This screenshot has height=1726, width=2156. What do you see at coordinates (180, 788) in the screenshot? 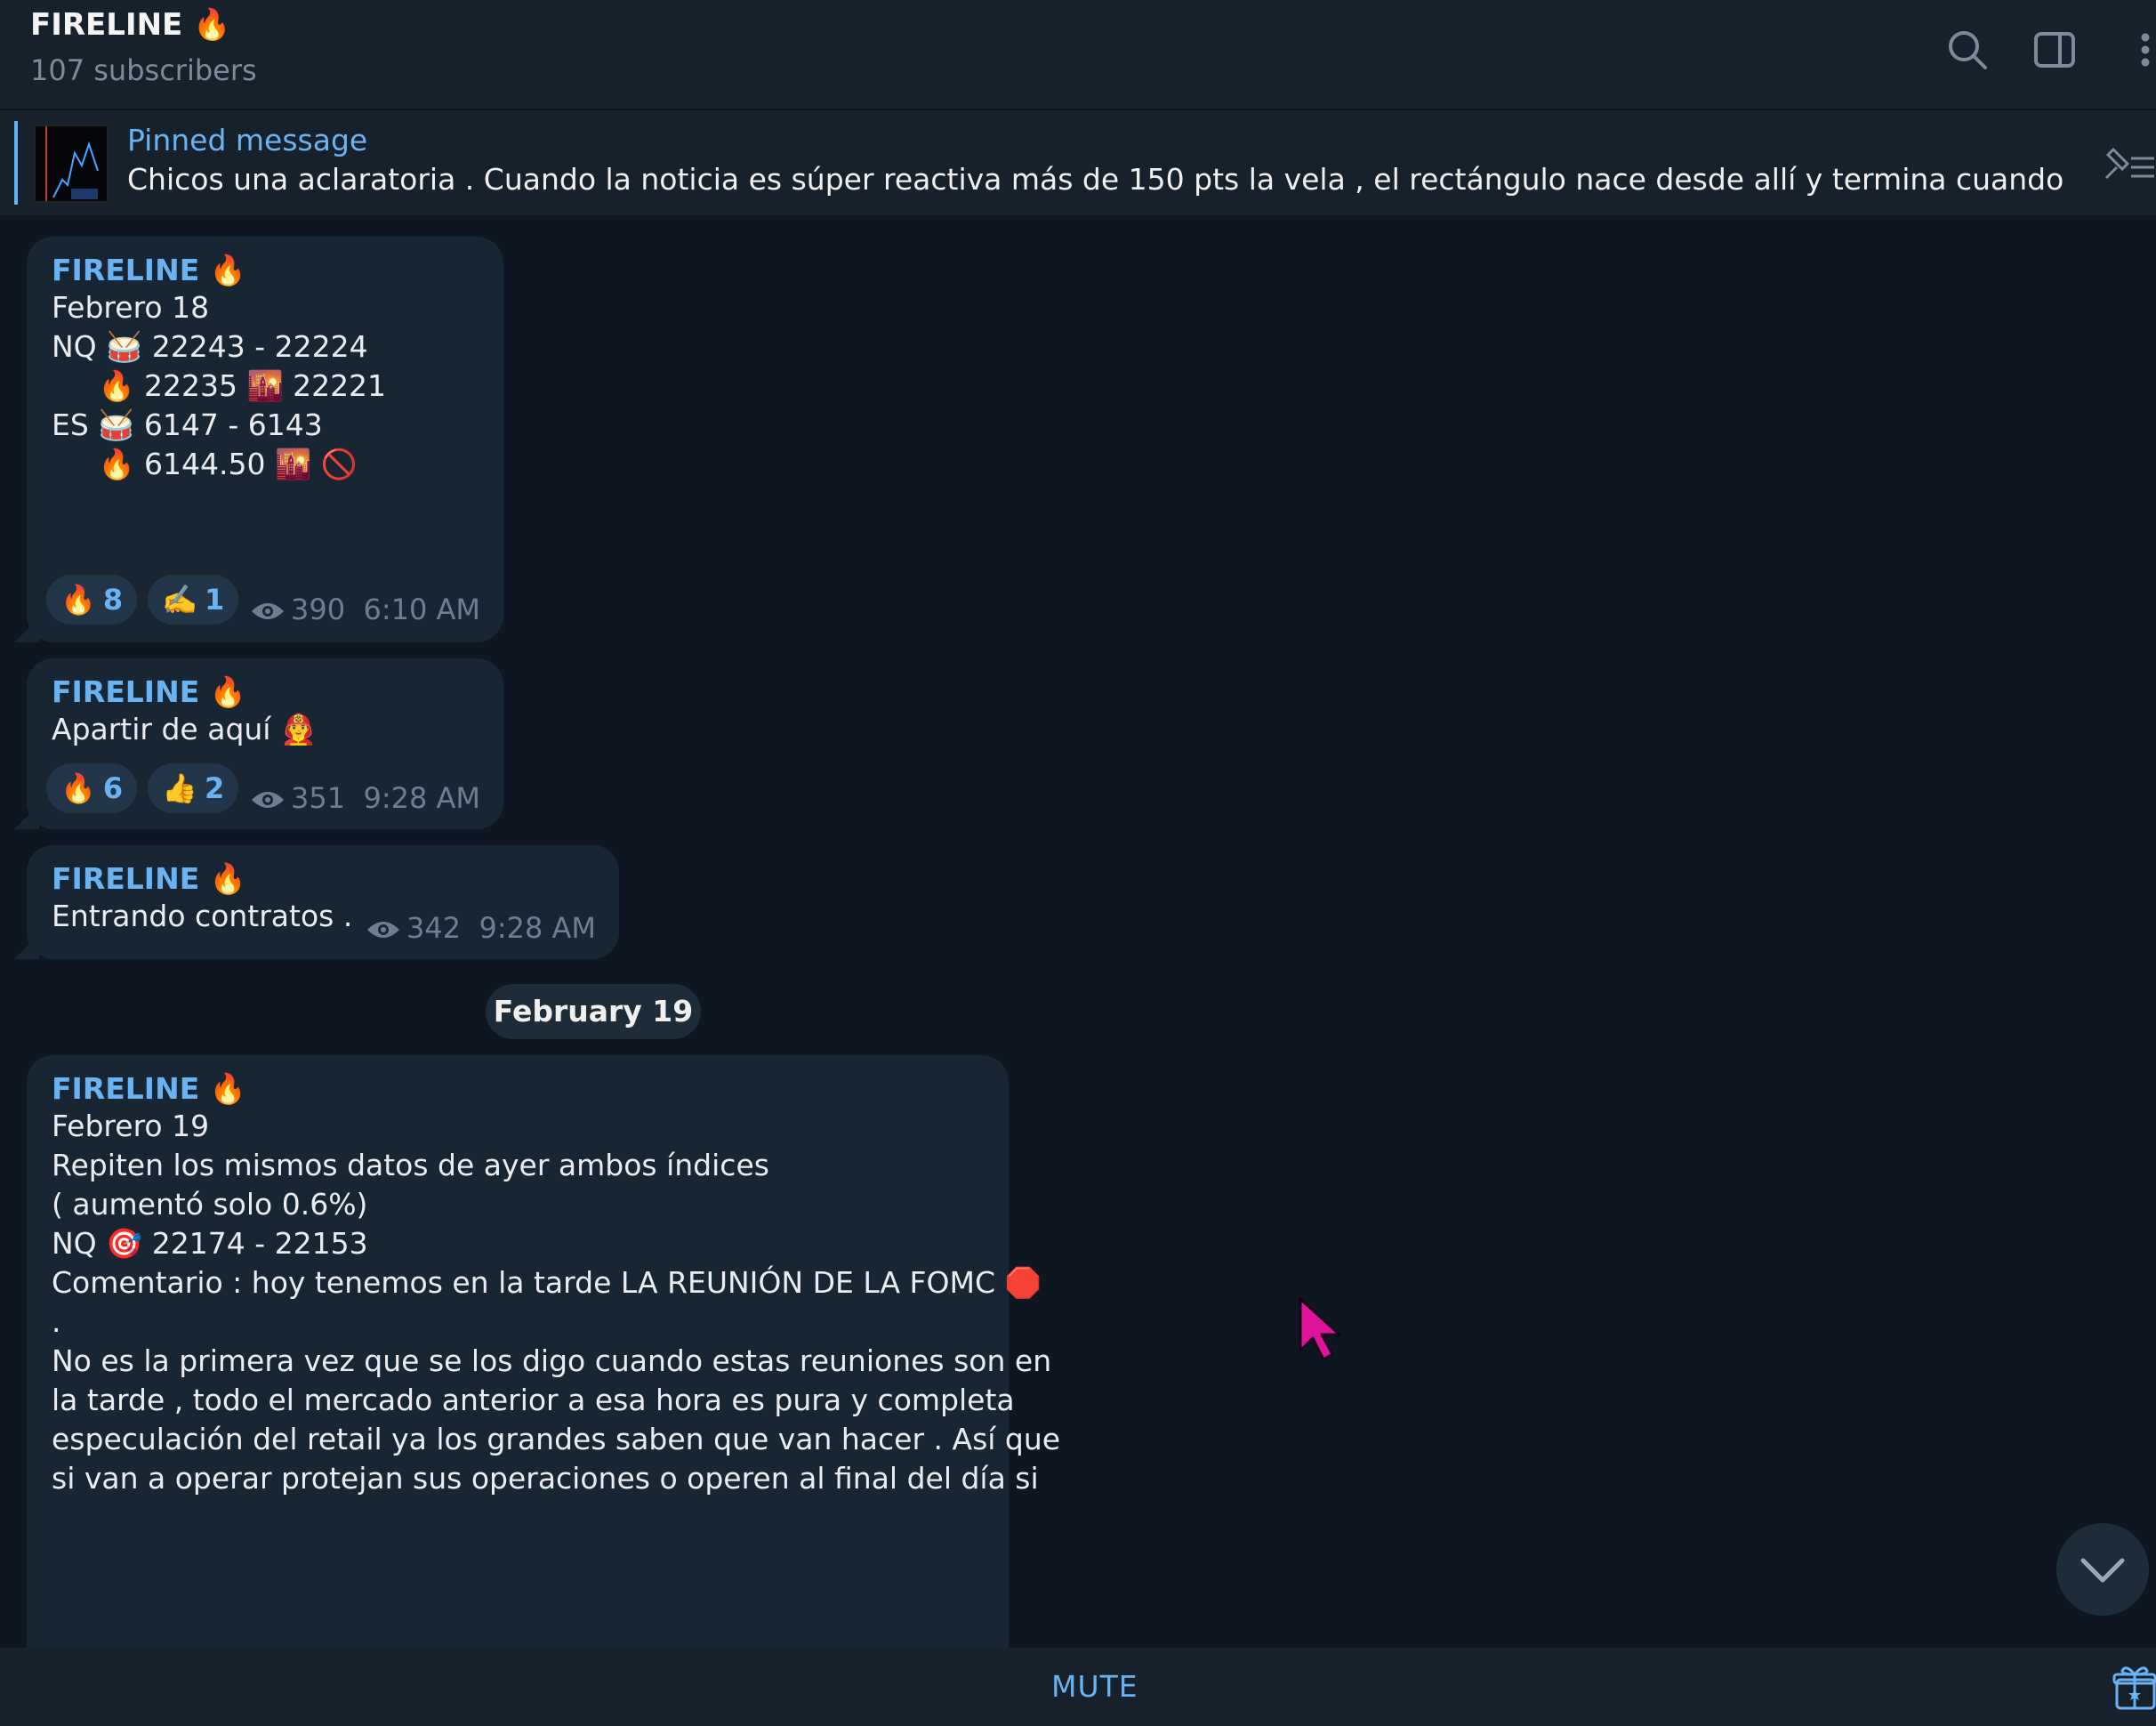
I see `reaction-emoji: 👍` at bounding box center [180, 788].